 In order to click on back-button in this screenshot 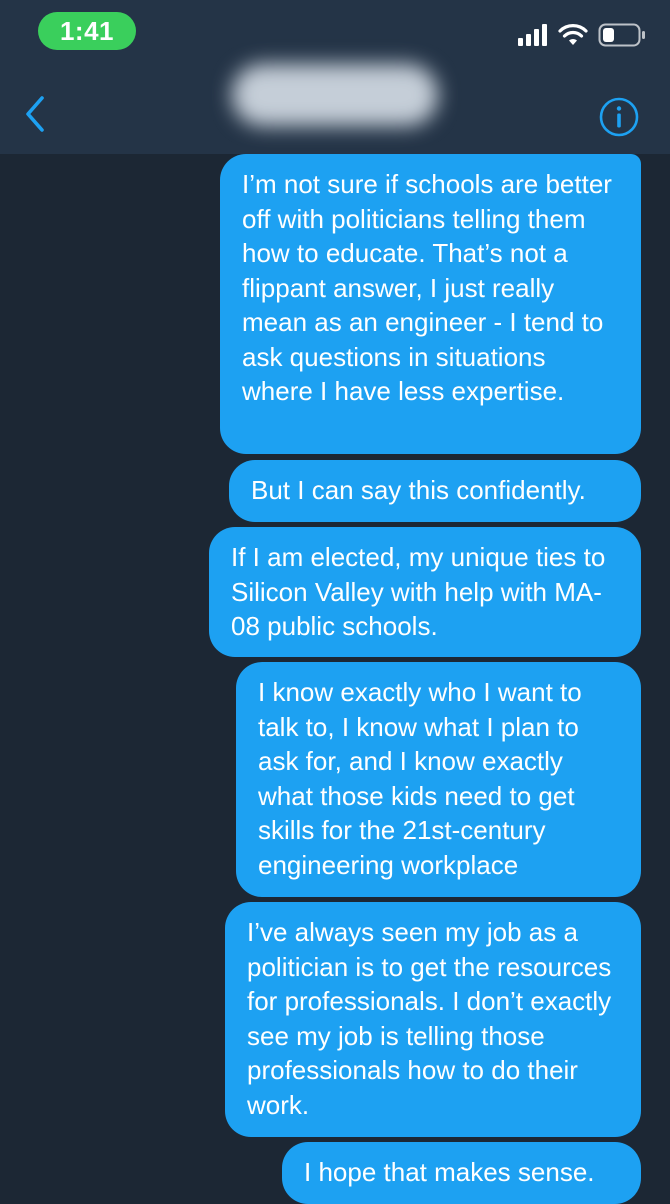, I will do `click(37, 114)`.